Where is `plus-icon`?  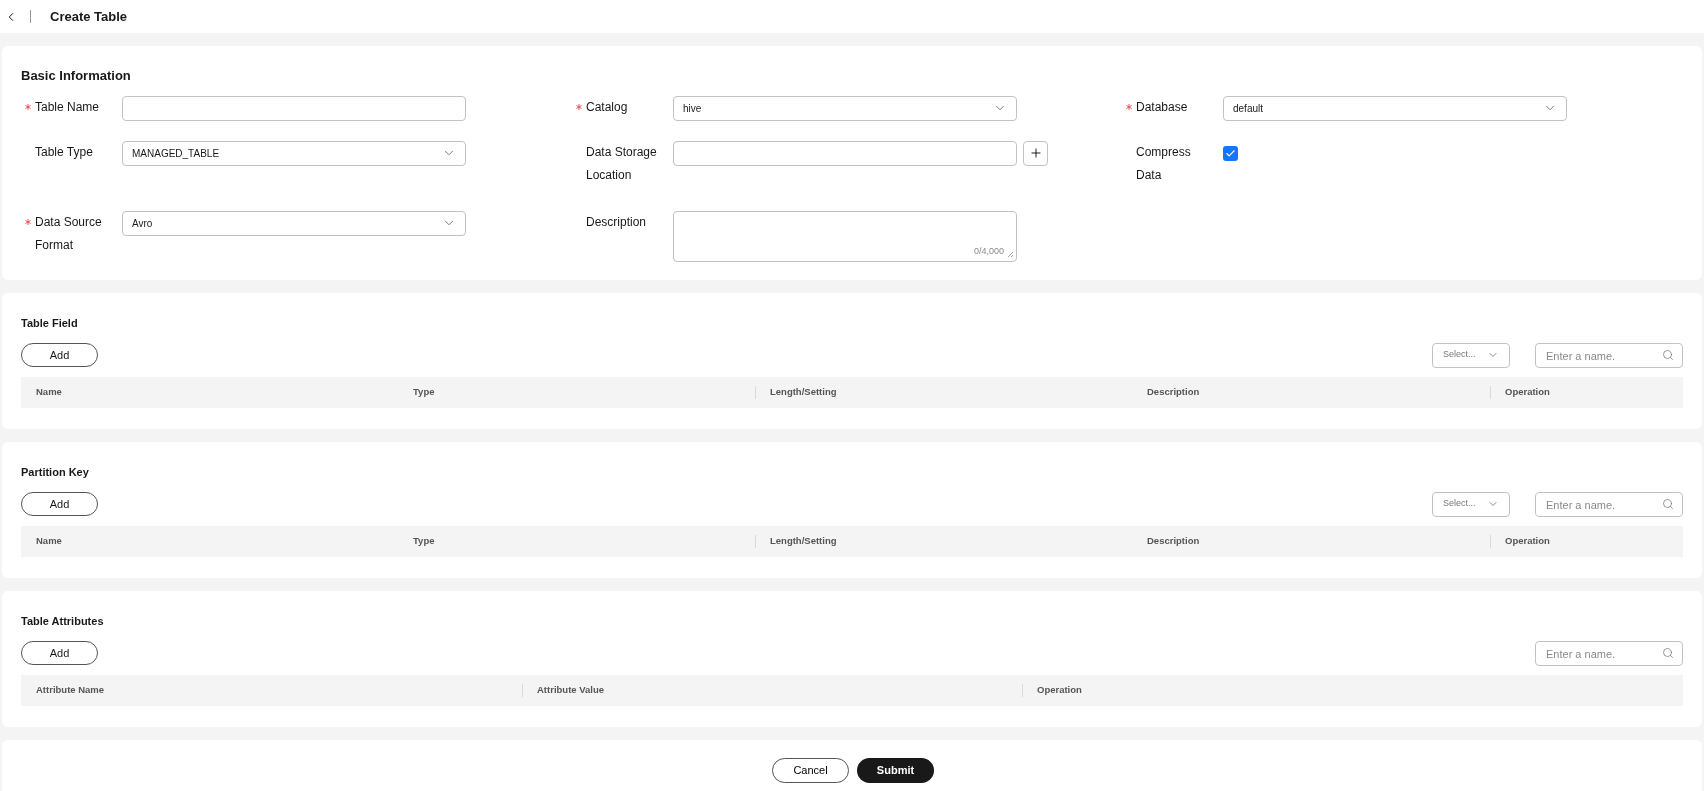
plus-icon is located at coordinates (1035, 153).